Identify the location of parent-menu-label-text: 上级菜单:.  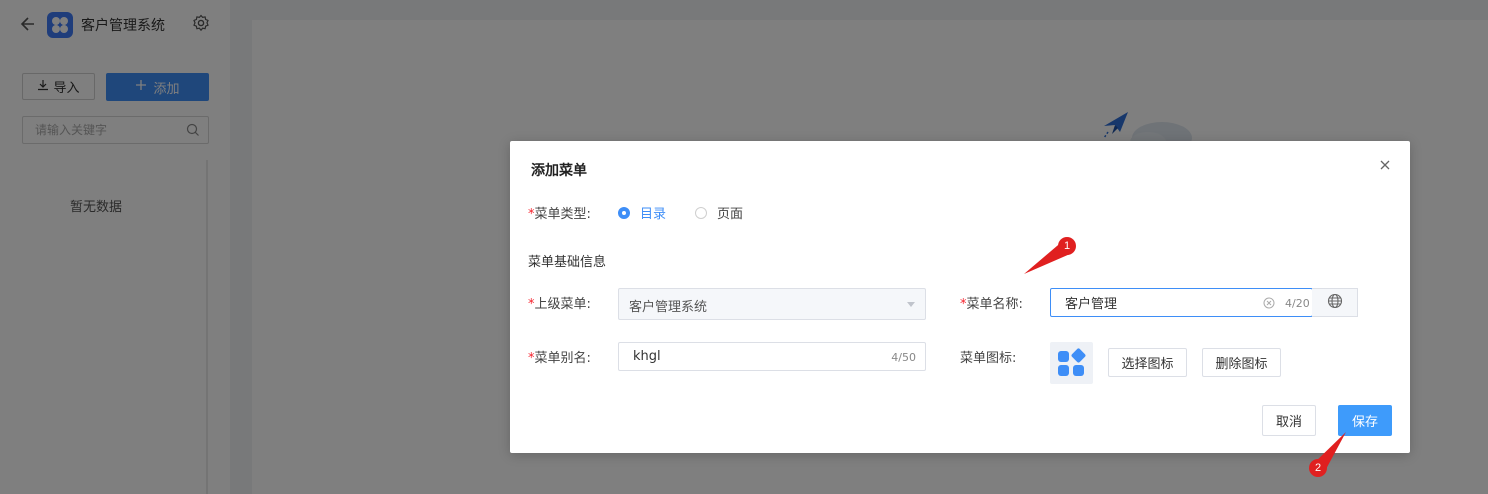
(562, 304).